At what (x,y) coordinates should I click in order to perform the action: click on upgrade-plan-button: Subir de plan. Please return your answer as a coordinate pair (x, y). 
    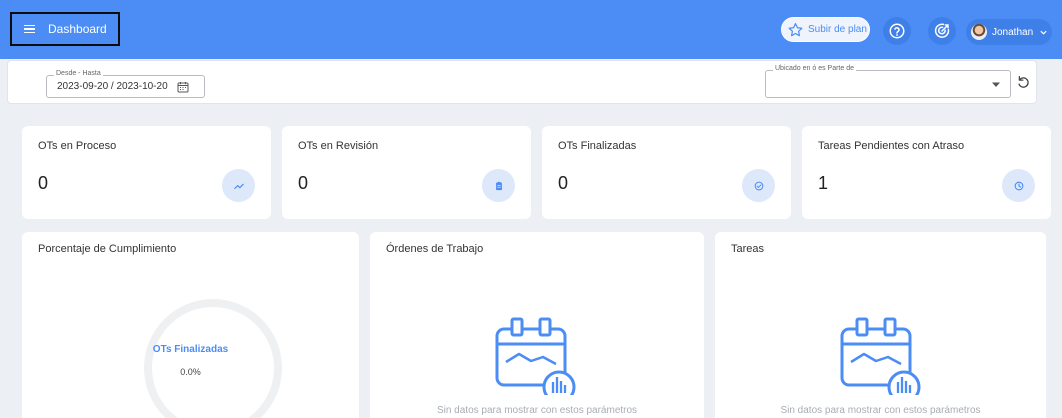
    Looking at the image, I should click on (825, 29).